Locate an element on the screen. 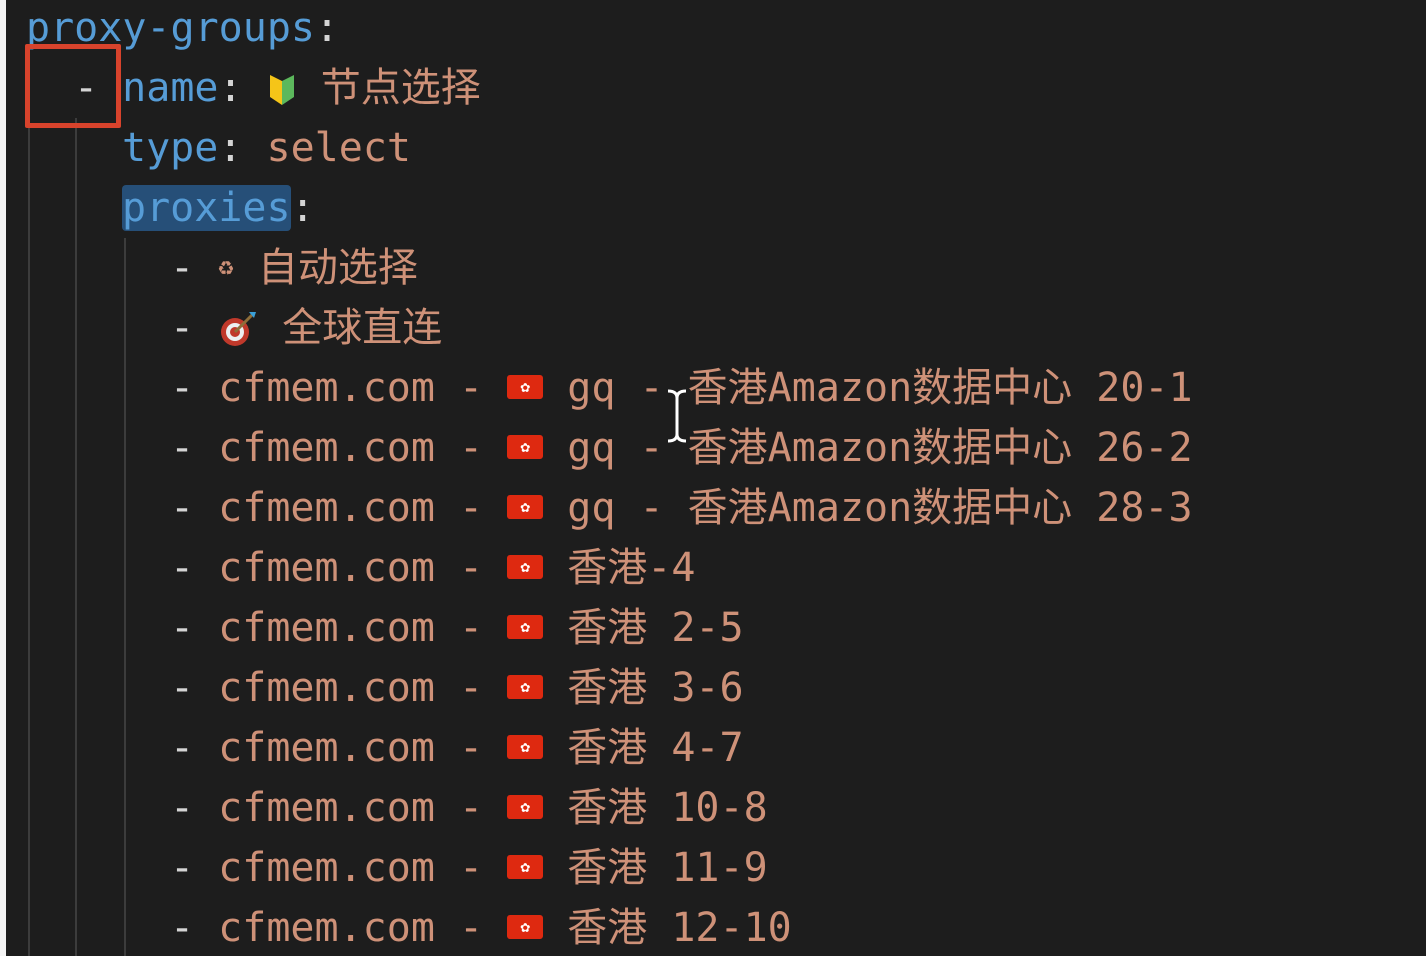 The width and height of the screenshot is (1426, 956). proxy-list-item: - cfmem.com - 香港 10-8 is located at coordinates (469, 808).